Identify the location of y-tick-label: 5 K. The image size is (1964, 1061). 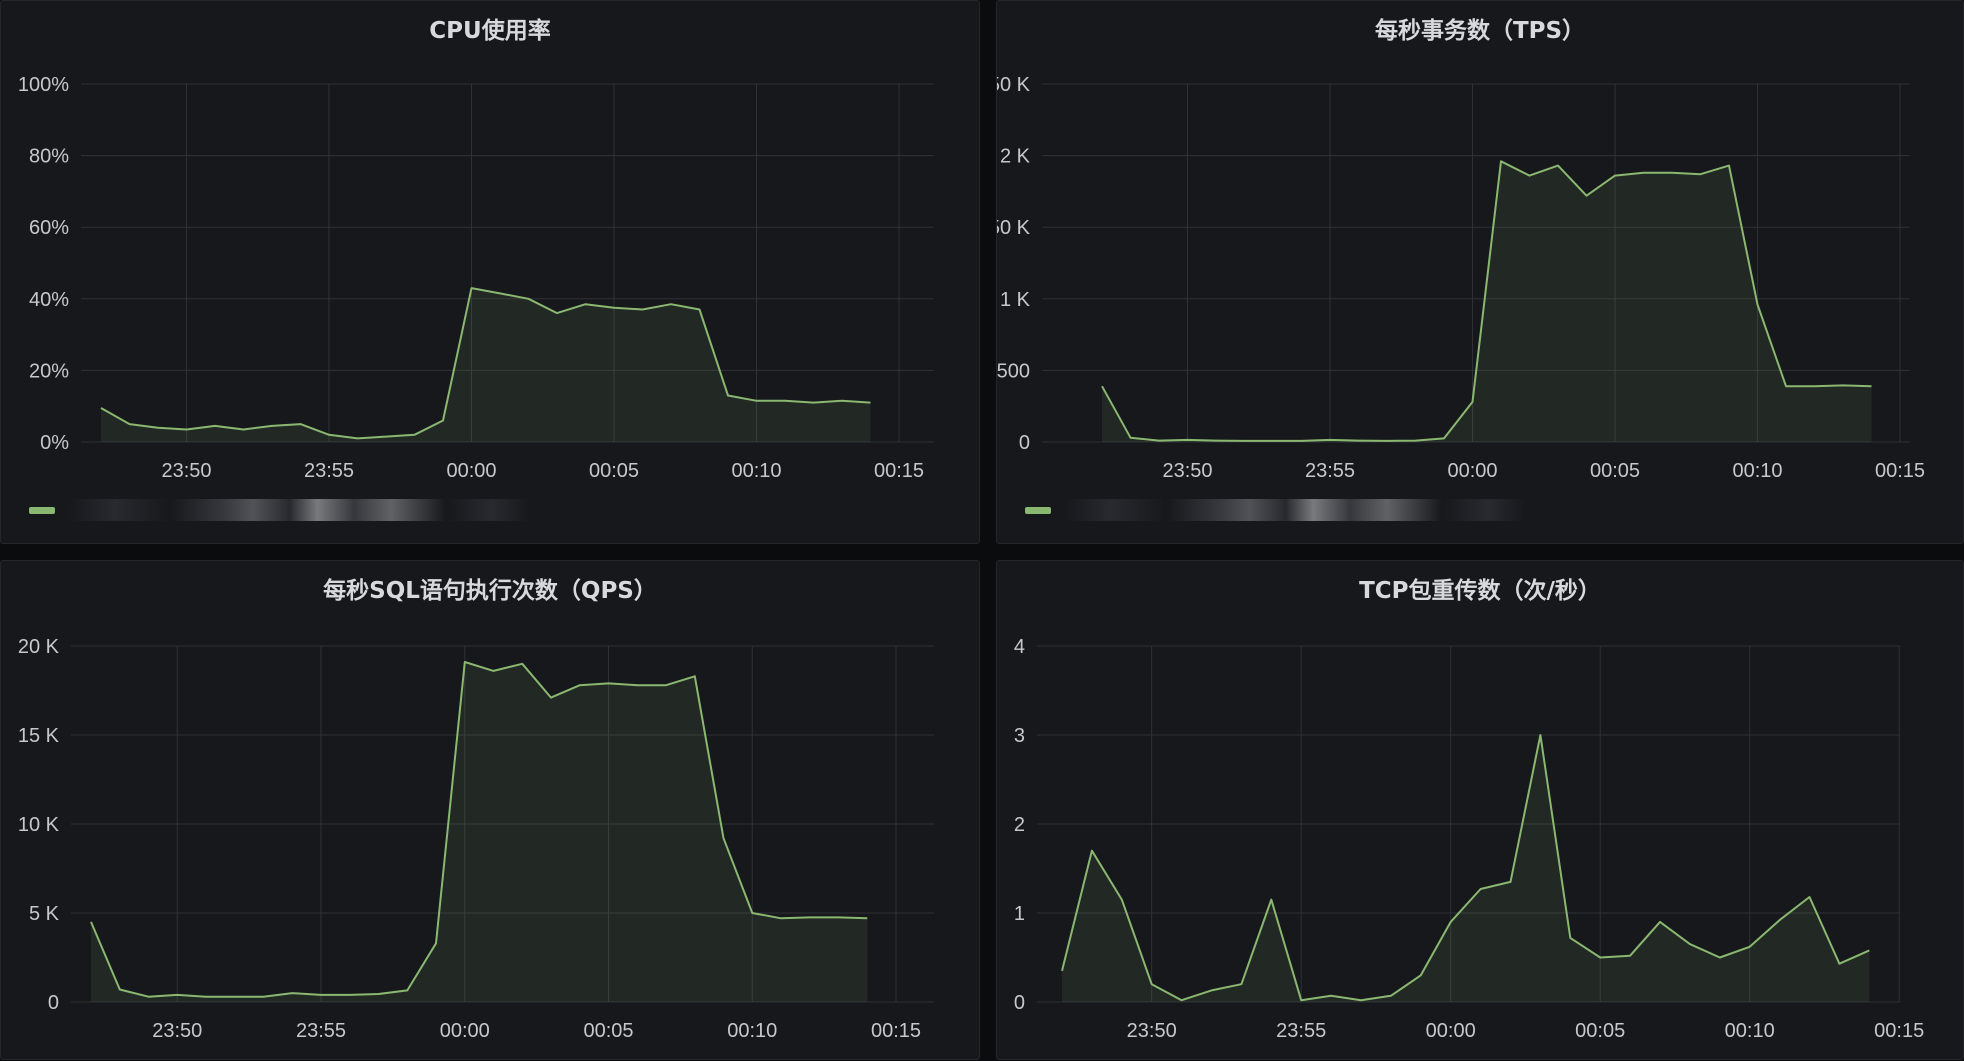
(44, 914).